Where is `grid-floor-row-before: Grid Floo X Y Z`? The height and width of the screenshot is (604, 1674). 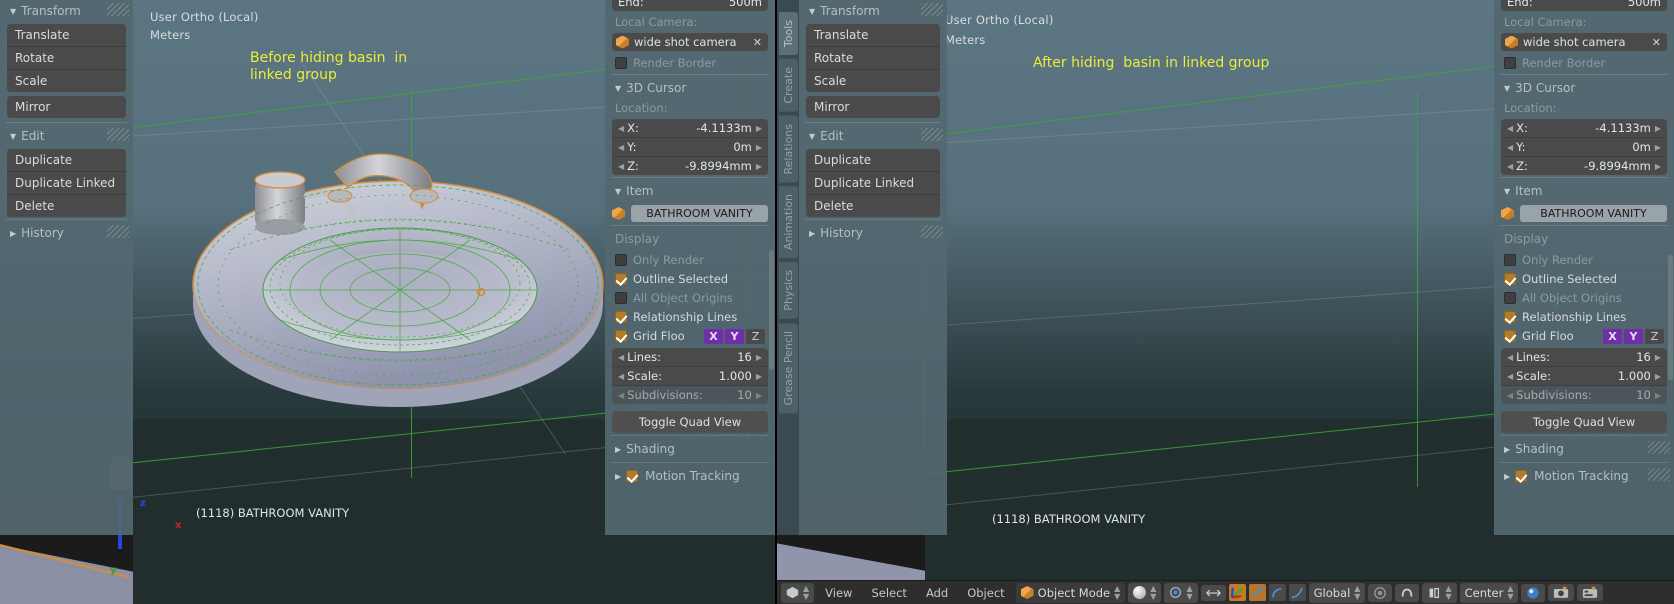
grid-floor-row-before: Grid Floo X Y Z is located at coordinates (690, 336).